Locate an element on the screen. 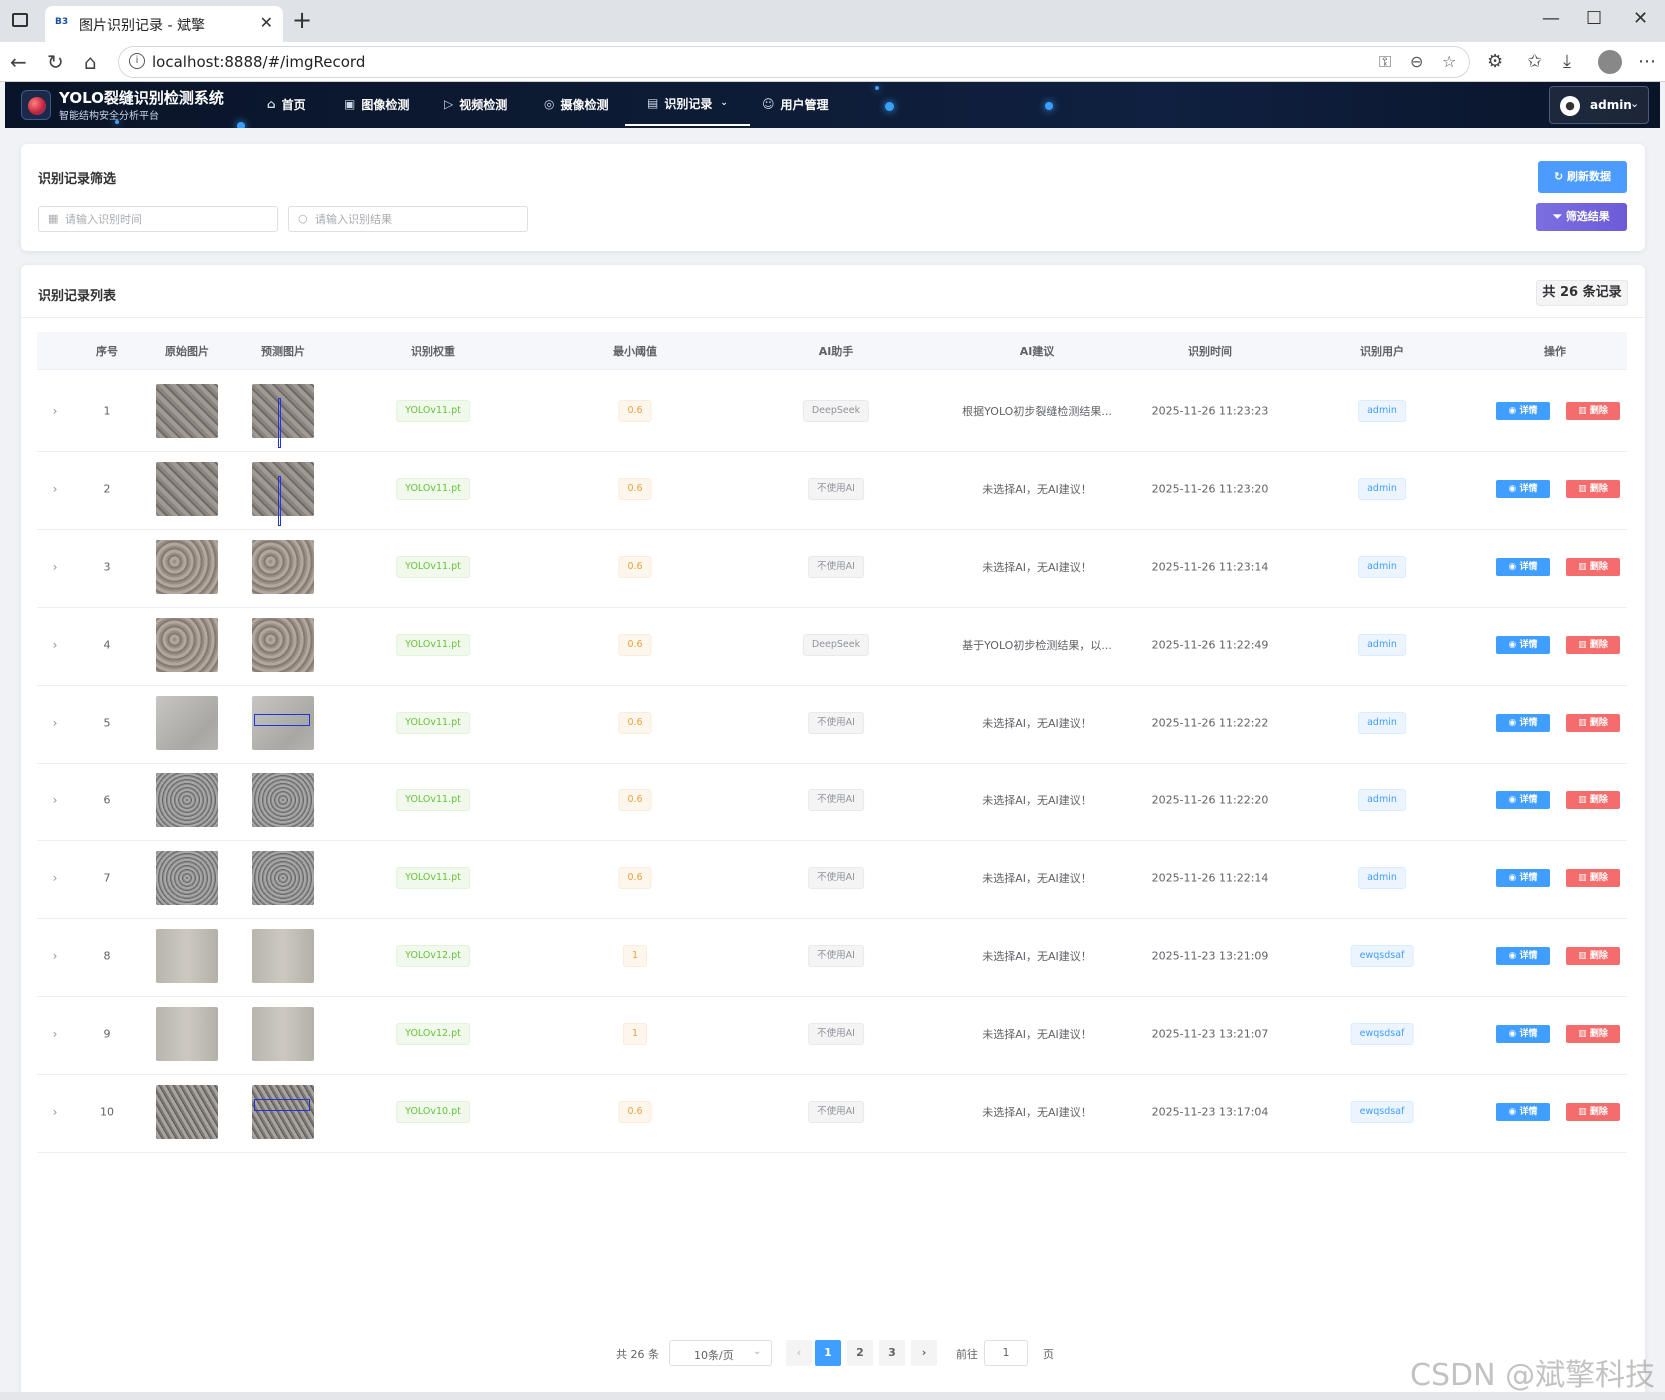 The height and width of the screenshot is (1400, 1665). key-icon: ⚿ is located at coordinates (1385, 62).